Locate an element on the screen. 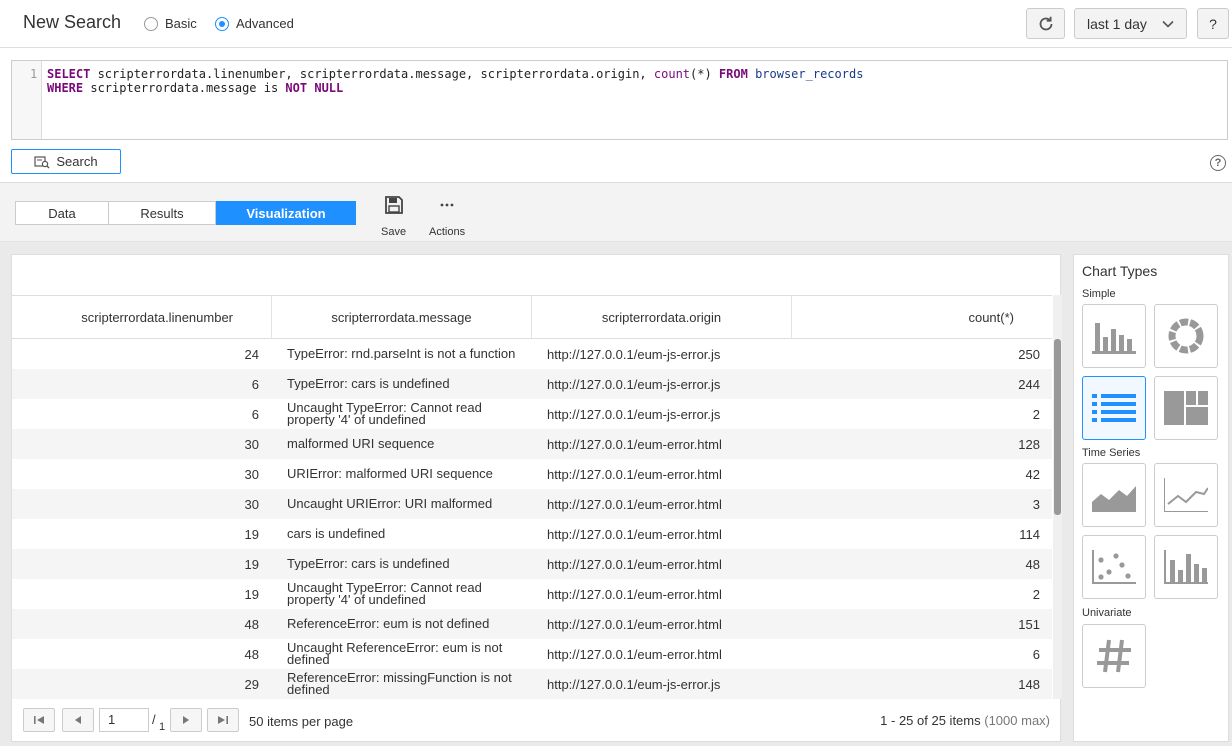  search-button: Search is located at coordinates (66, 161).